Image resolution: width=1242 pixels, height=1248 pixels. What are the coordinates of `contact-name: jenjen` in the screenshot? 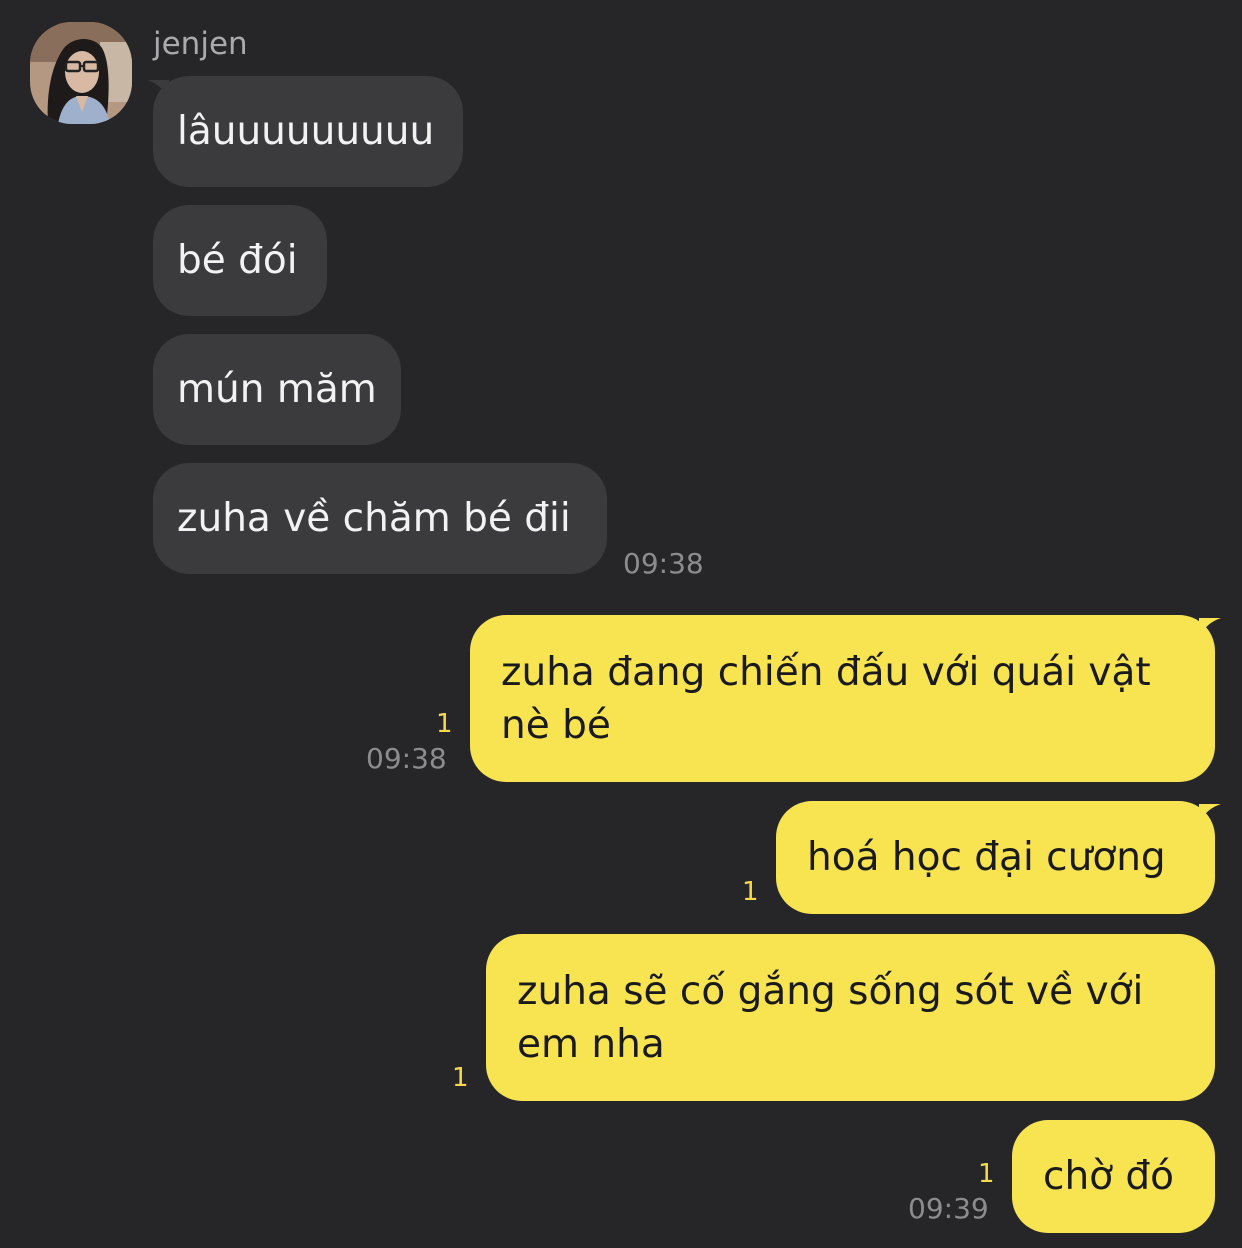 It's located at (200, 44).